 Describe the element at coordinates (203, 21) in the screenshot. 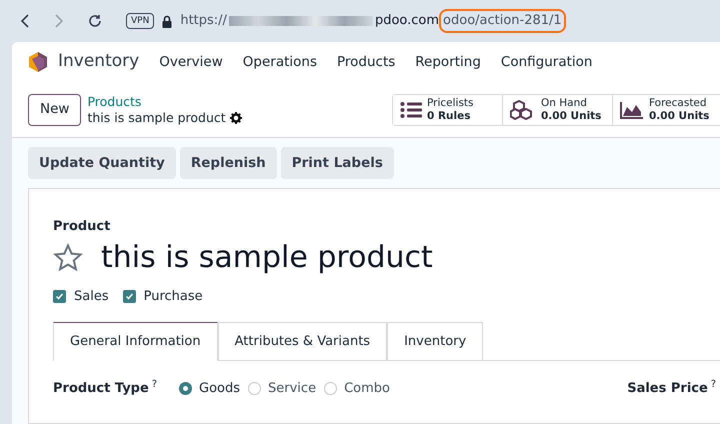

I see `url-scheme: https://` at that location.